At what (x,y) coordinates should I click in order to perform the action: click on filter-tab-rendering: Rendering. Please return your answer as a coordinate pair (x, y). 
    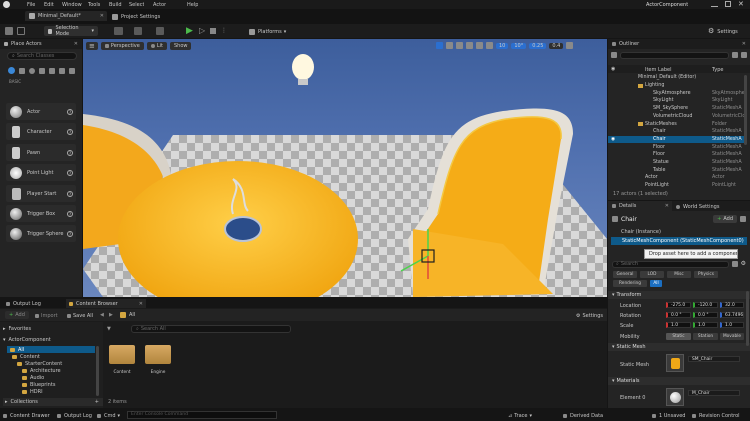
    Looking at the image, I should click on (630, 283).